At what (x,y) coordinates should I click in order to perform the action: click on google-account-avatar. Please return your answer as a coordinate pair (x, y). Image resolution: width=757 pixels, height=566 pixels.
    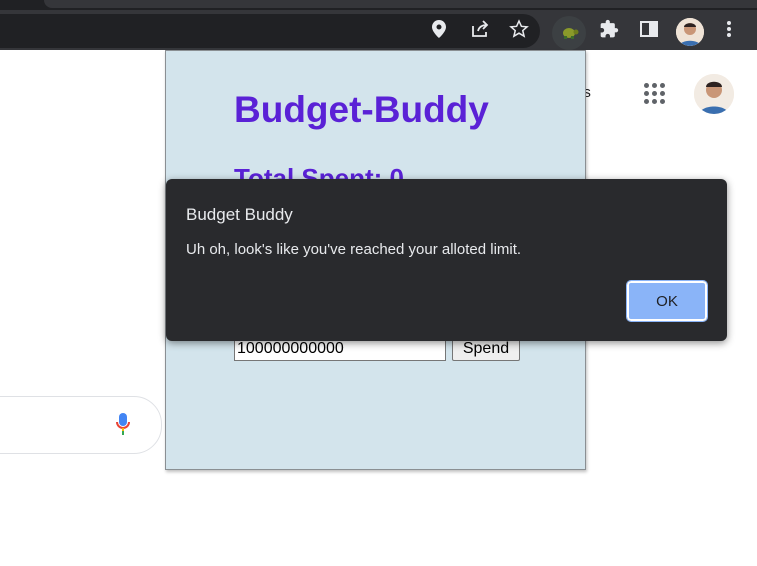
    Looking at the image, I should click on (714, 94).